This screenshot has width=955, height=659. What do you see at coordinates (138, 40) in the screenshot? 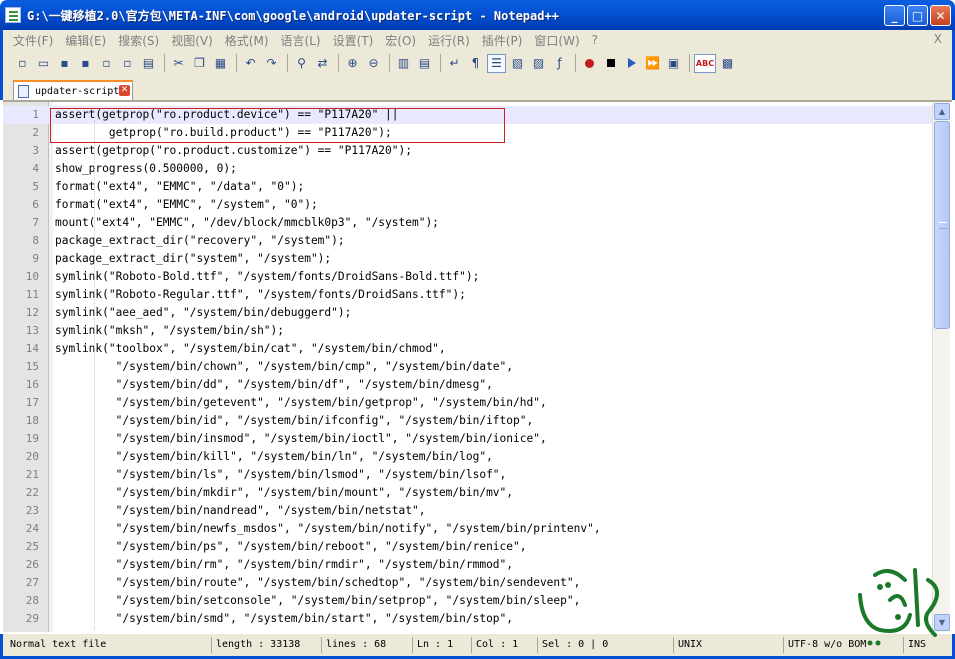
I see `menu-search: 搜索(S)` at bounding box center [138, 40].